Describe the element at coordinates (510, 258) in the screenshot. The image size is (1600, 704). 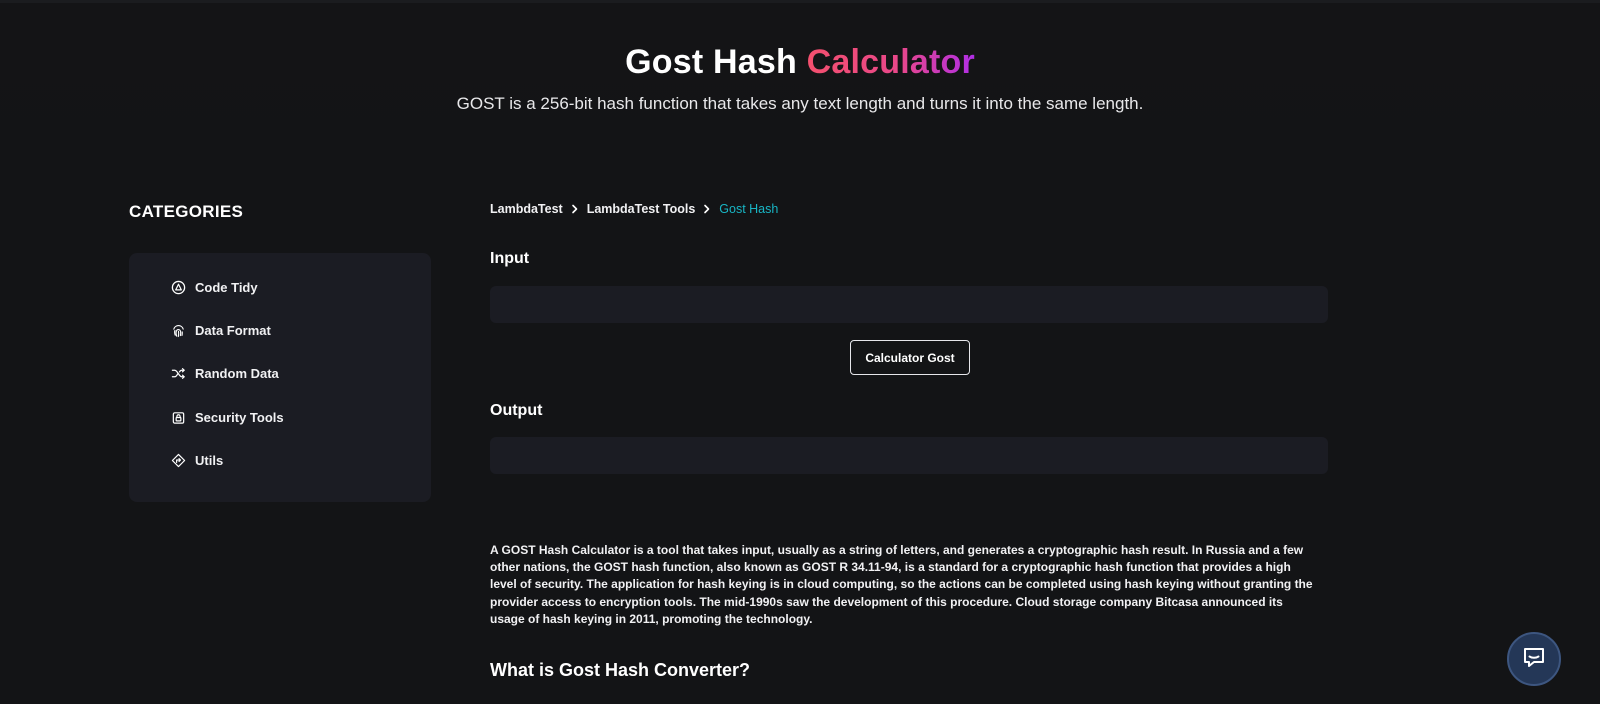
I see `input-label: Input` at that location.